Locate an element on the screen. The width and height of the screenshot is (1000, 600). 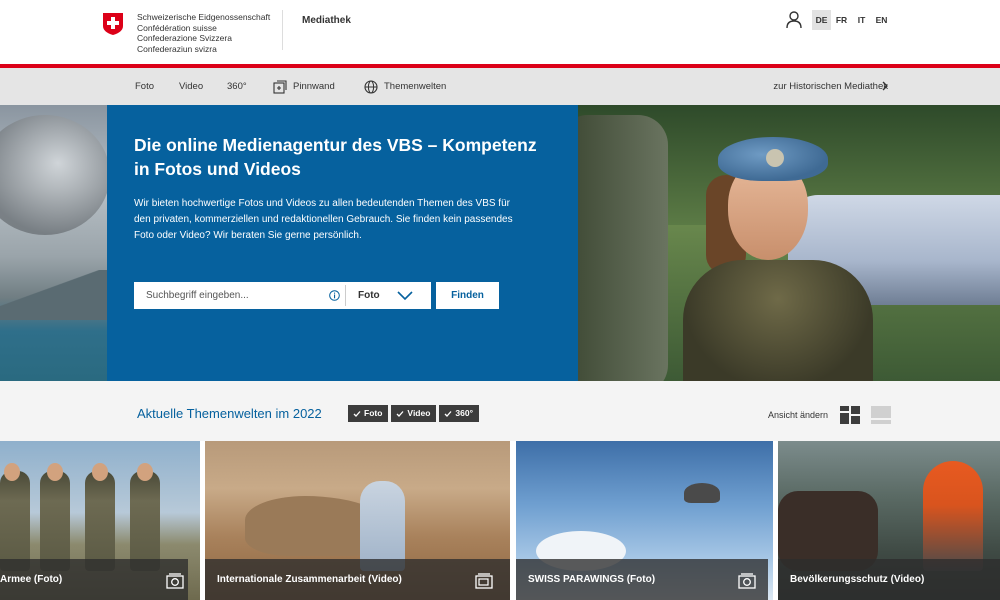
card-label: Armee (Foto) is located at coordinates (94, 579).